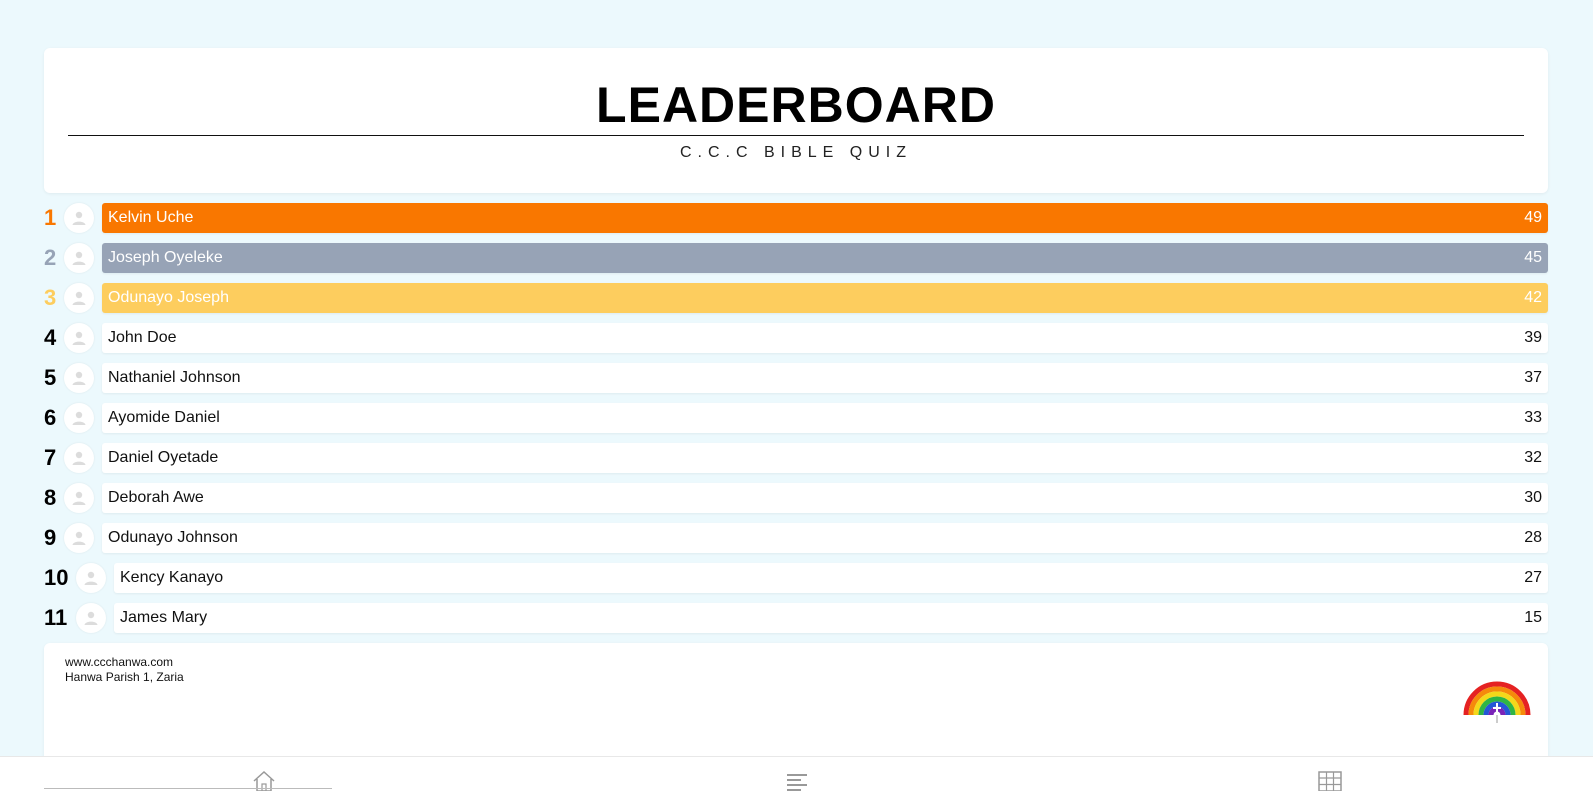 The height and width of the screenshot is (791, 1593). I want to click on rank-number: 7, so click(50, 457).